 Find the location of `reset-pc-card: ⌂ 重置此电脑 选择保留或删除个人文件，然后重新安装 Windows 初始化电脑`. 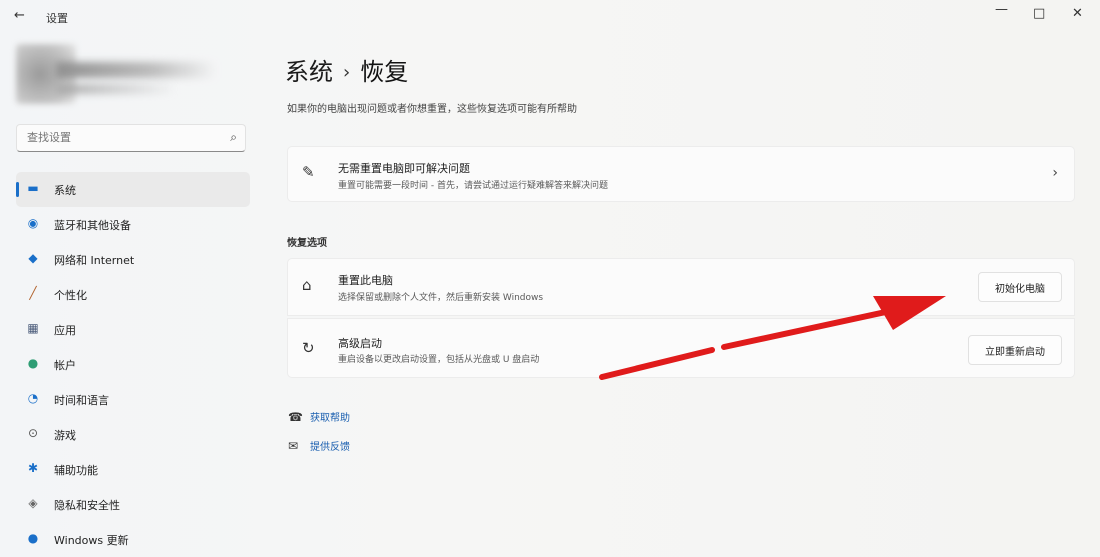

reset-pc-card: ⌂ 重置此电脑 选择保留或删除个人文件，然后重新安装 Windows 初始化电脑 is located at coordinates (681, 287).